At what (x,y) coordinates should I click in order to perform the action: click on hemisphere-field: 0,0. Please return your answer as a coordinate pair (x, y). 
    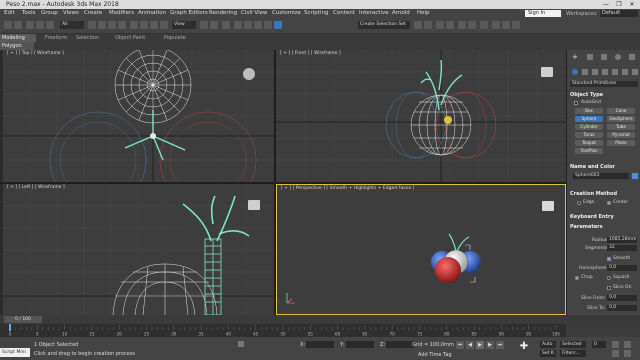
    Looking at the image, I should click on (622, 268).